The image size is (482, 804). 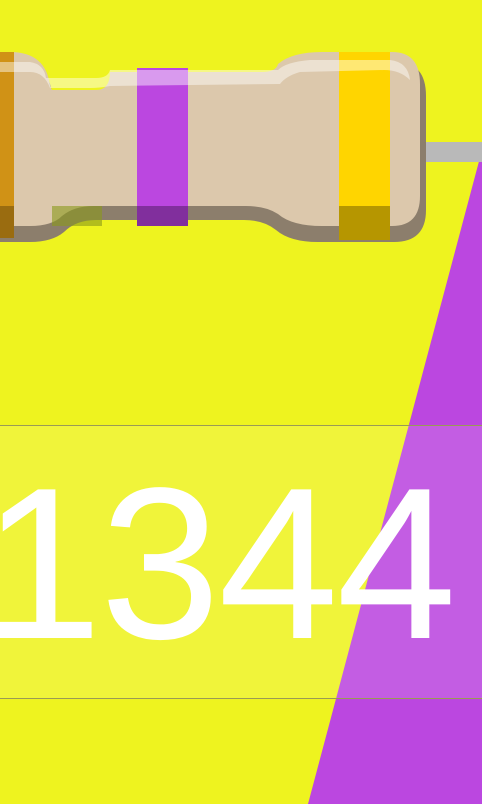 I want to click on resistor-band-2-shade, so click(x=162, y=216).